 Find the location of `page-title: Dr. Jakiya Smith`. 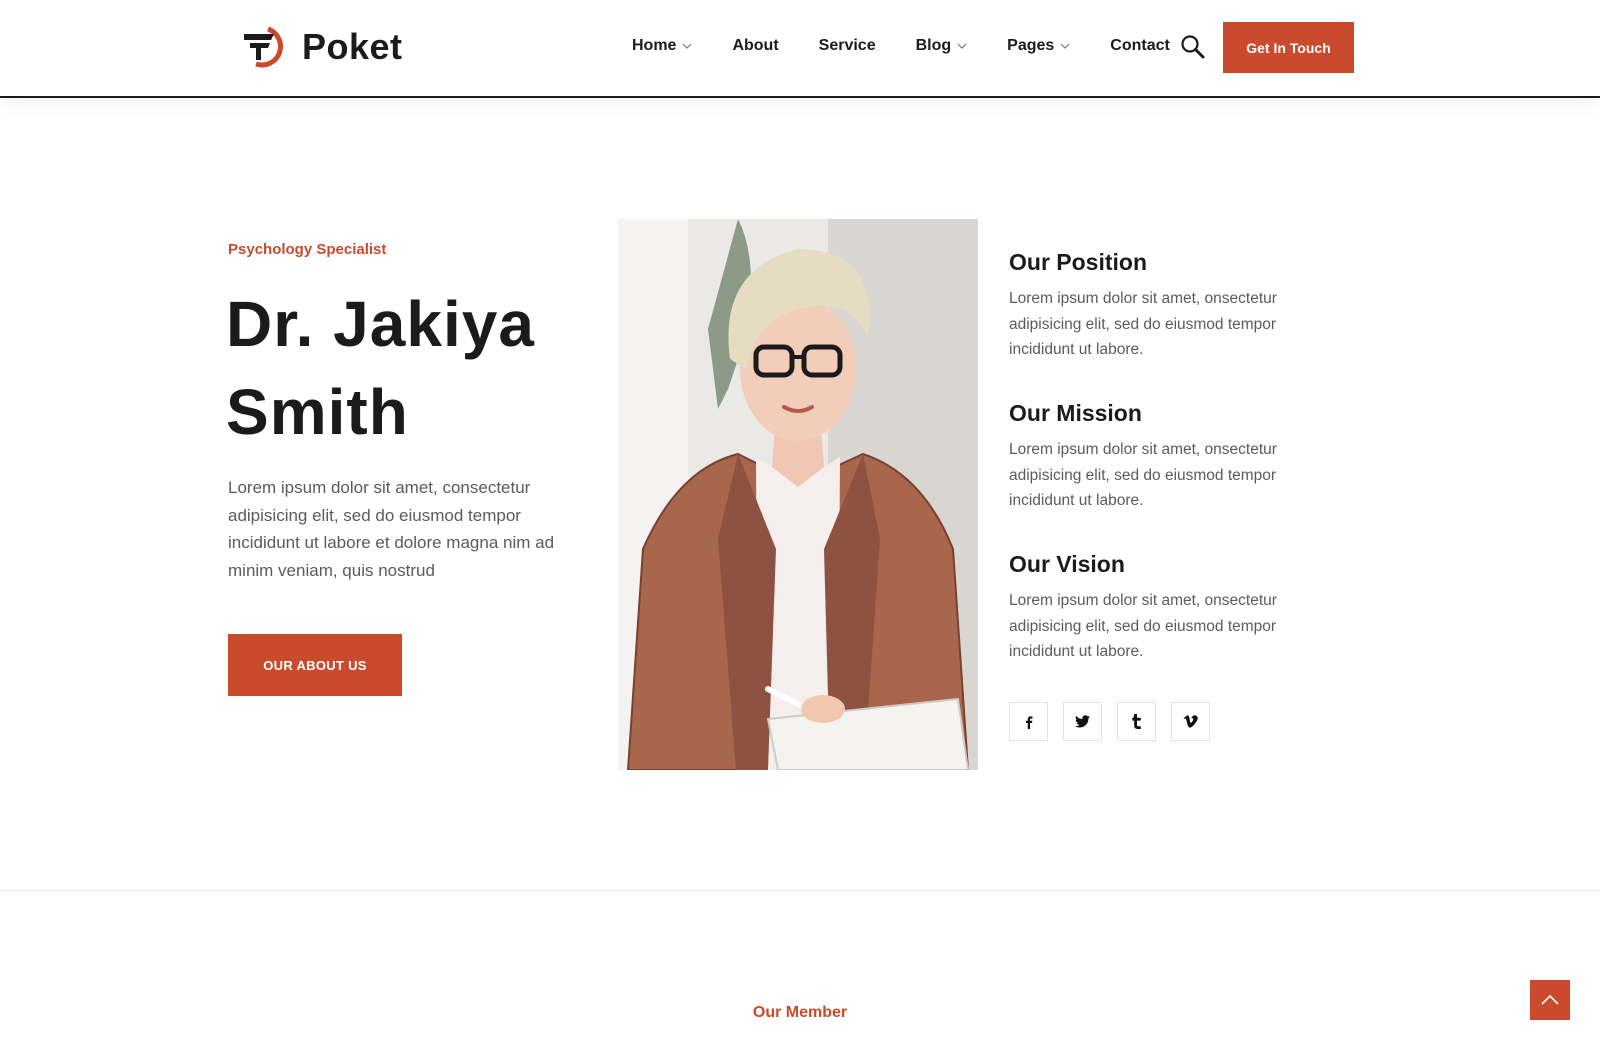

page-title: Dr. Jakiya Smith is located at coordinates (416, 368).